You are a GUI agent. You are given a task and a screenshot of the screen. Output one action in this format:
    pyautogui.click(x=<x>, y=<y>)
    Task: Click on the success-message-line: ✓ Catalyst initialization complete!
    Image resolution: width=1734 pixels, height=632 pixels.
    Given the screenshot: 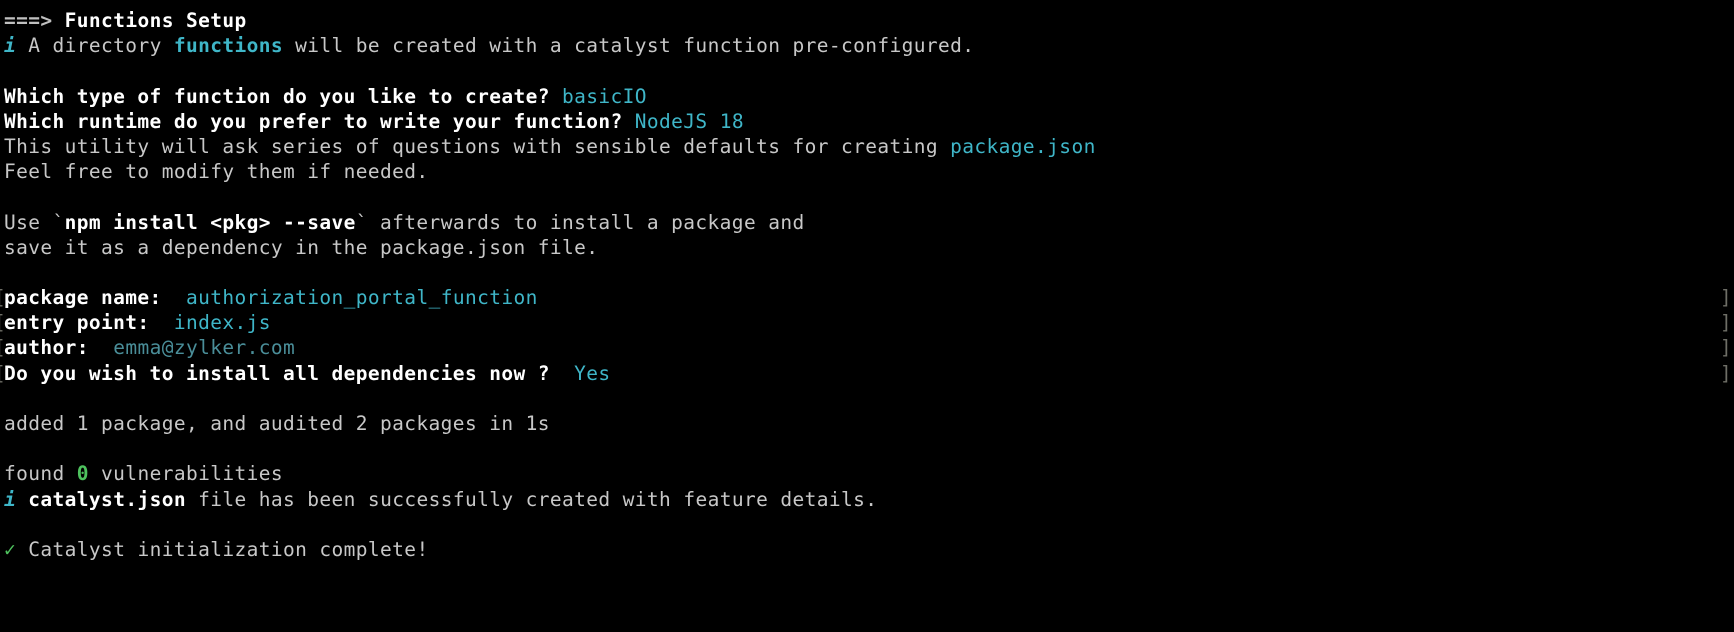 What is the action you would take?
    pyautogui.click(x=867, y=549)
    